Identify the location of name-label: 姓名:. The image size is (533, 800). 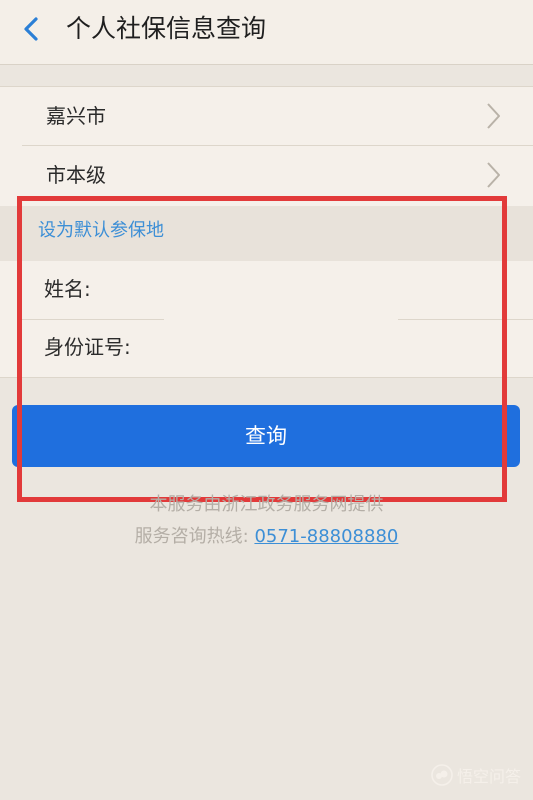
(67, 289).